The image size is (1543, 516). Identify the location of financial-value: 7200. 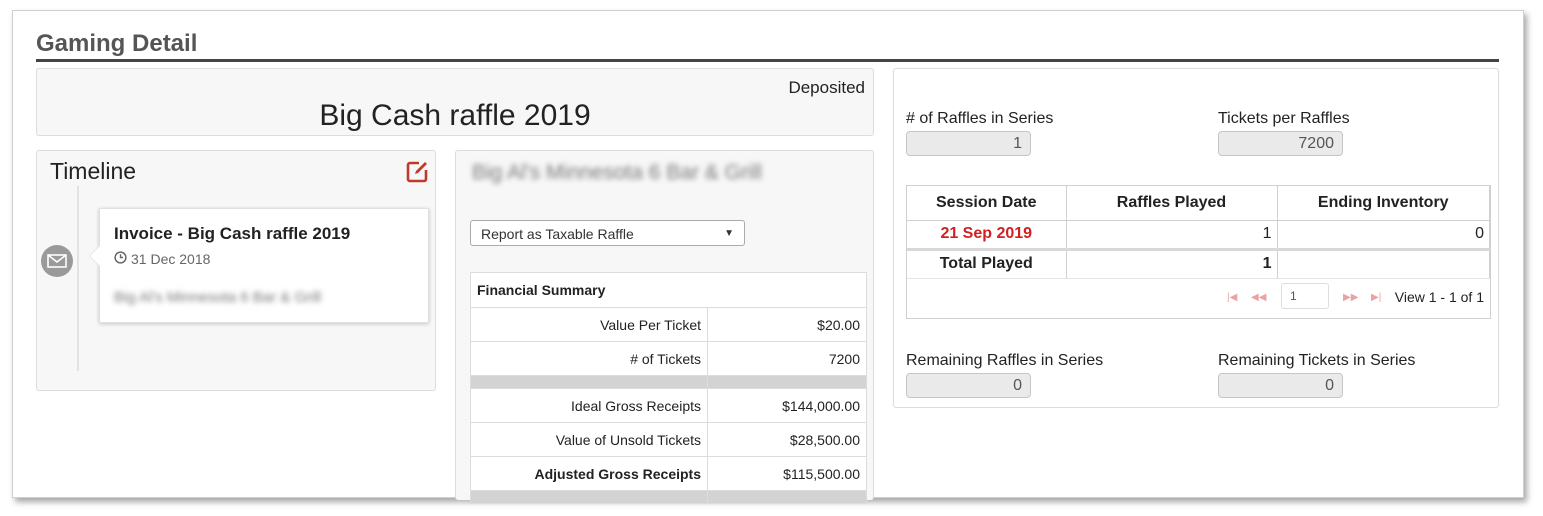
(787, 358).